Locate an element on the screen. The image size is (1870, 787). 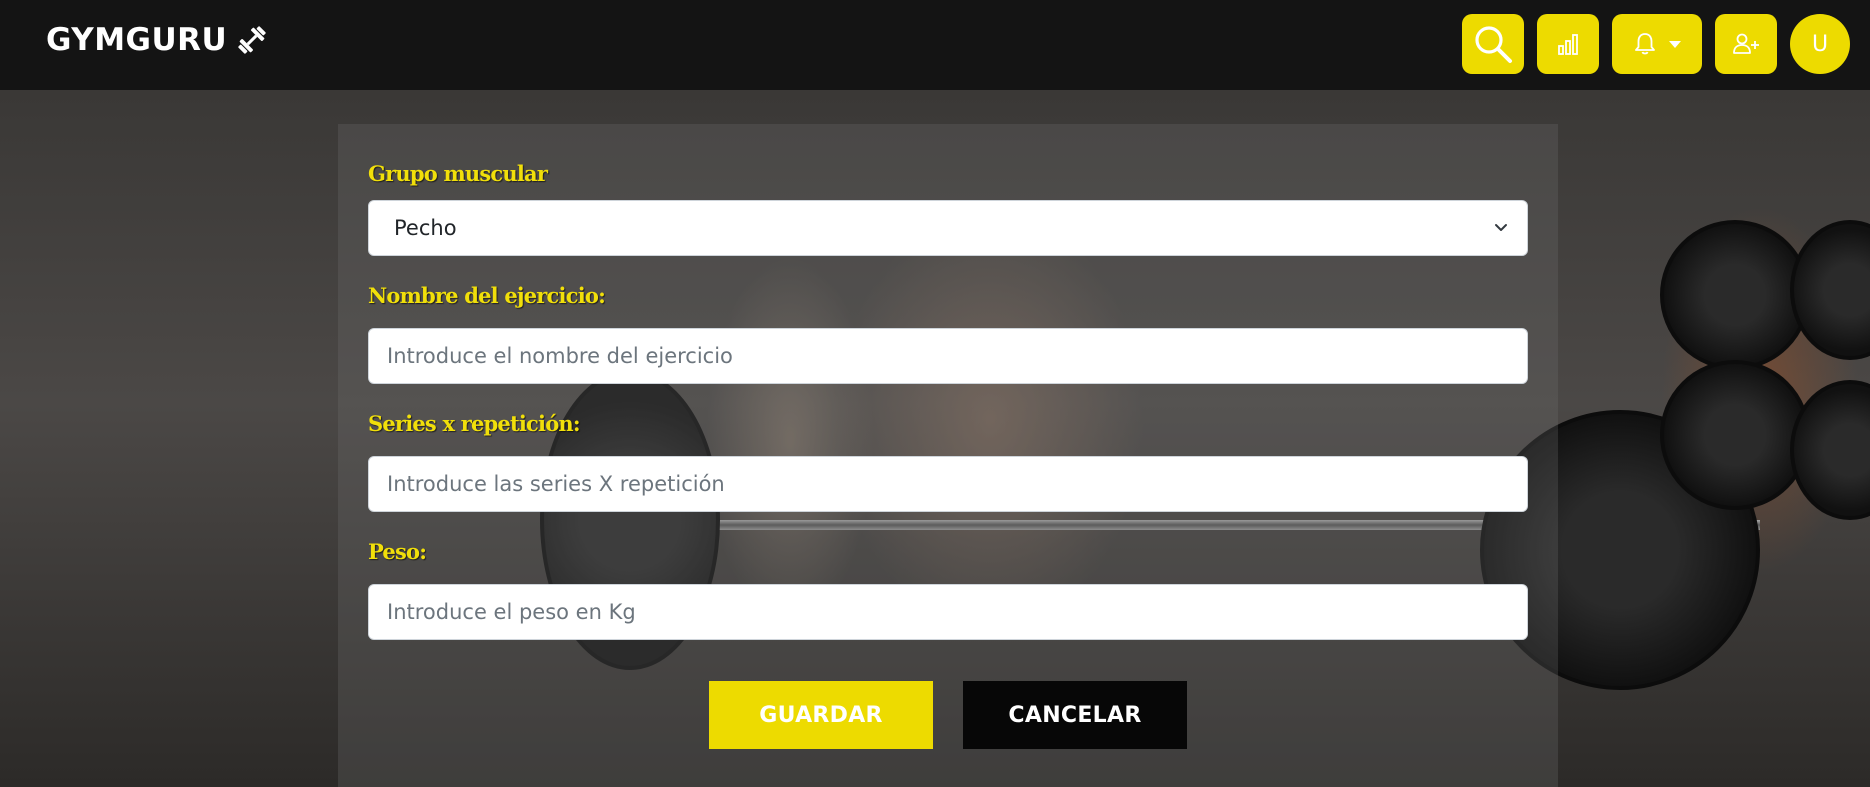
cancel-button: CANCELAR is located at coordinates (1075, 715).